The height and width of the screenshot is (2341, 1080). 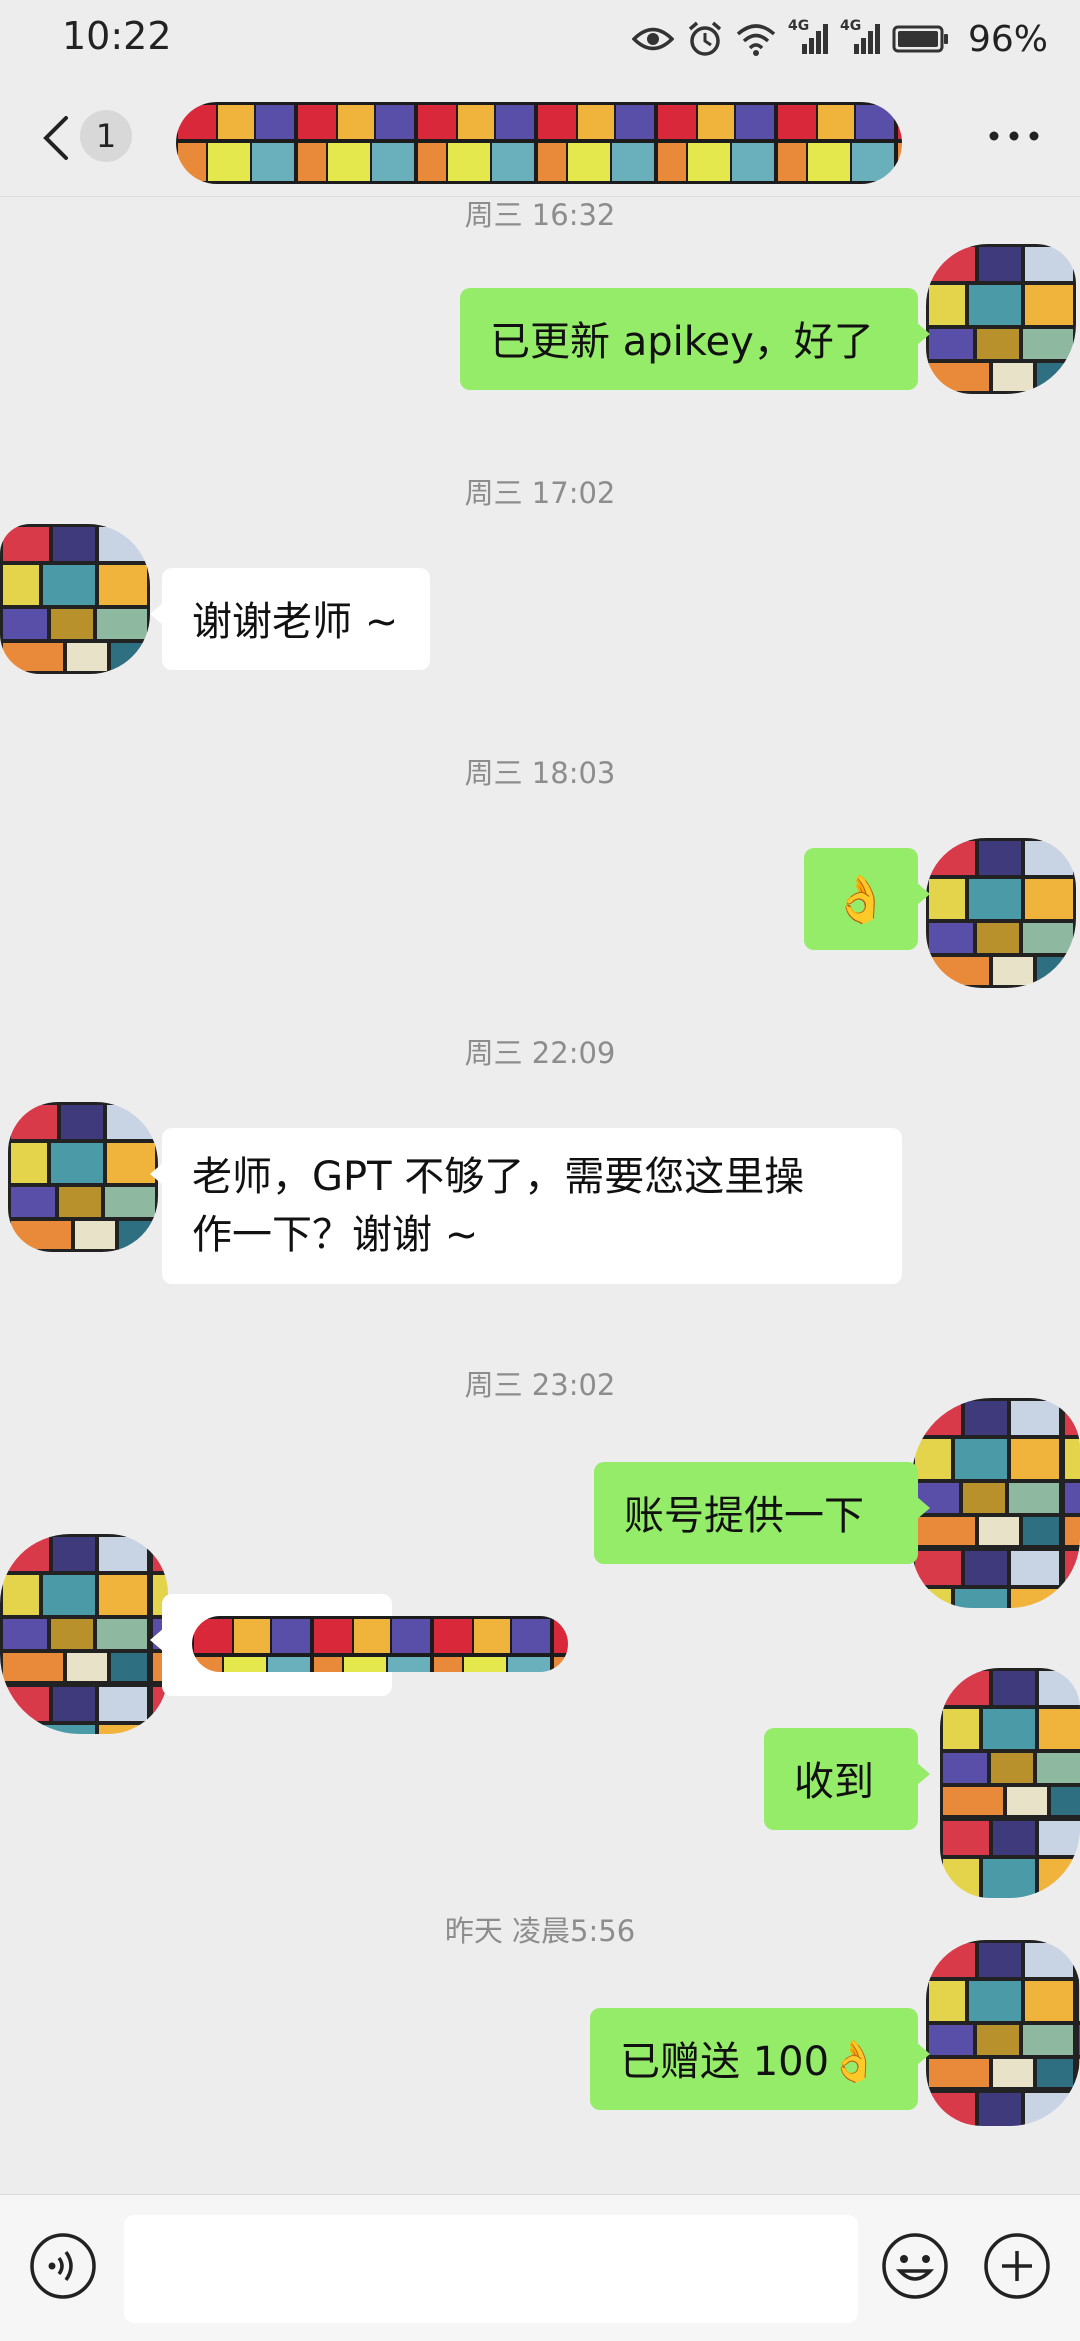 I want to click on message-bubble-outgoing: 已赠送 100👌, so click(x=760, y=2059).